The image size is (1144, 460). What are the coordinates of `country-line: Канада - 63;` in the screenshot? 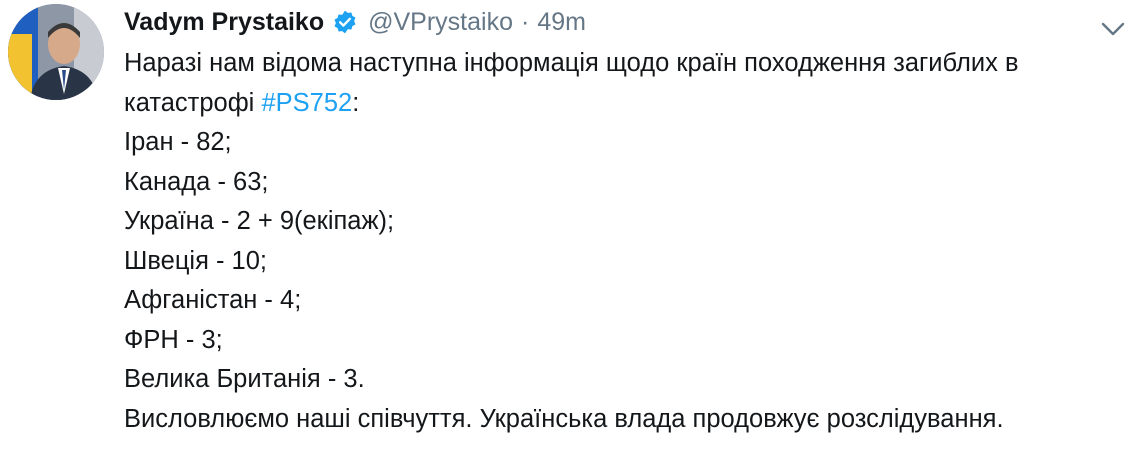 It's located at (196, 181).